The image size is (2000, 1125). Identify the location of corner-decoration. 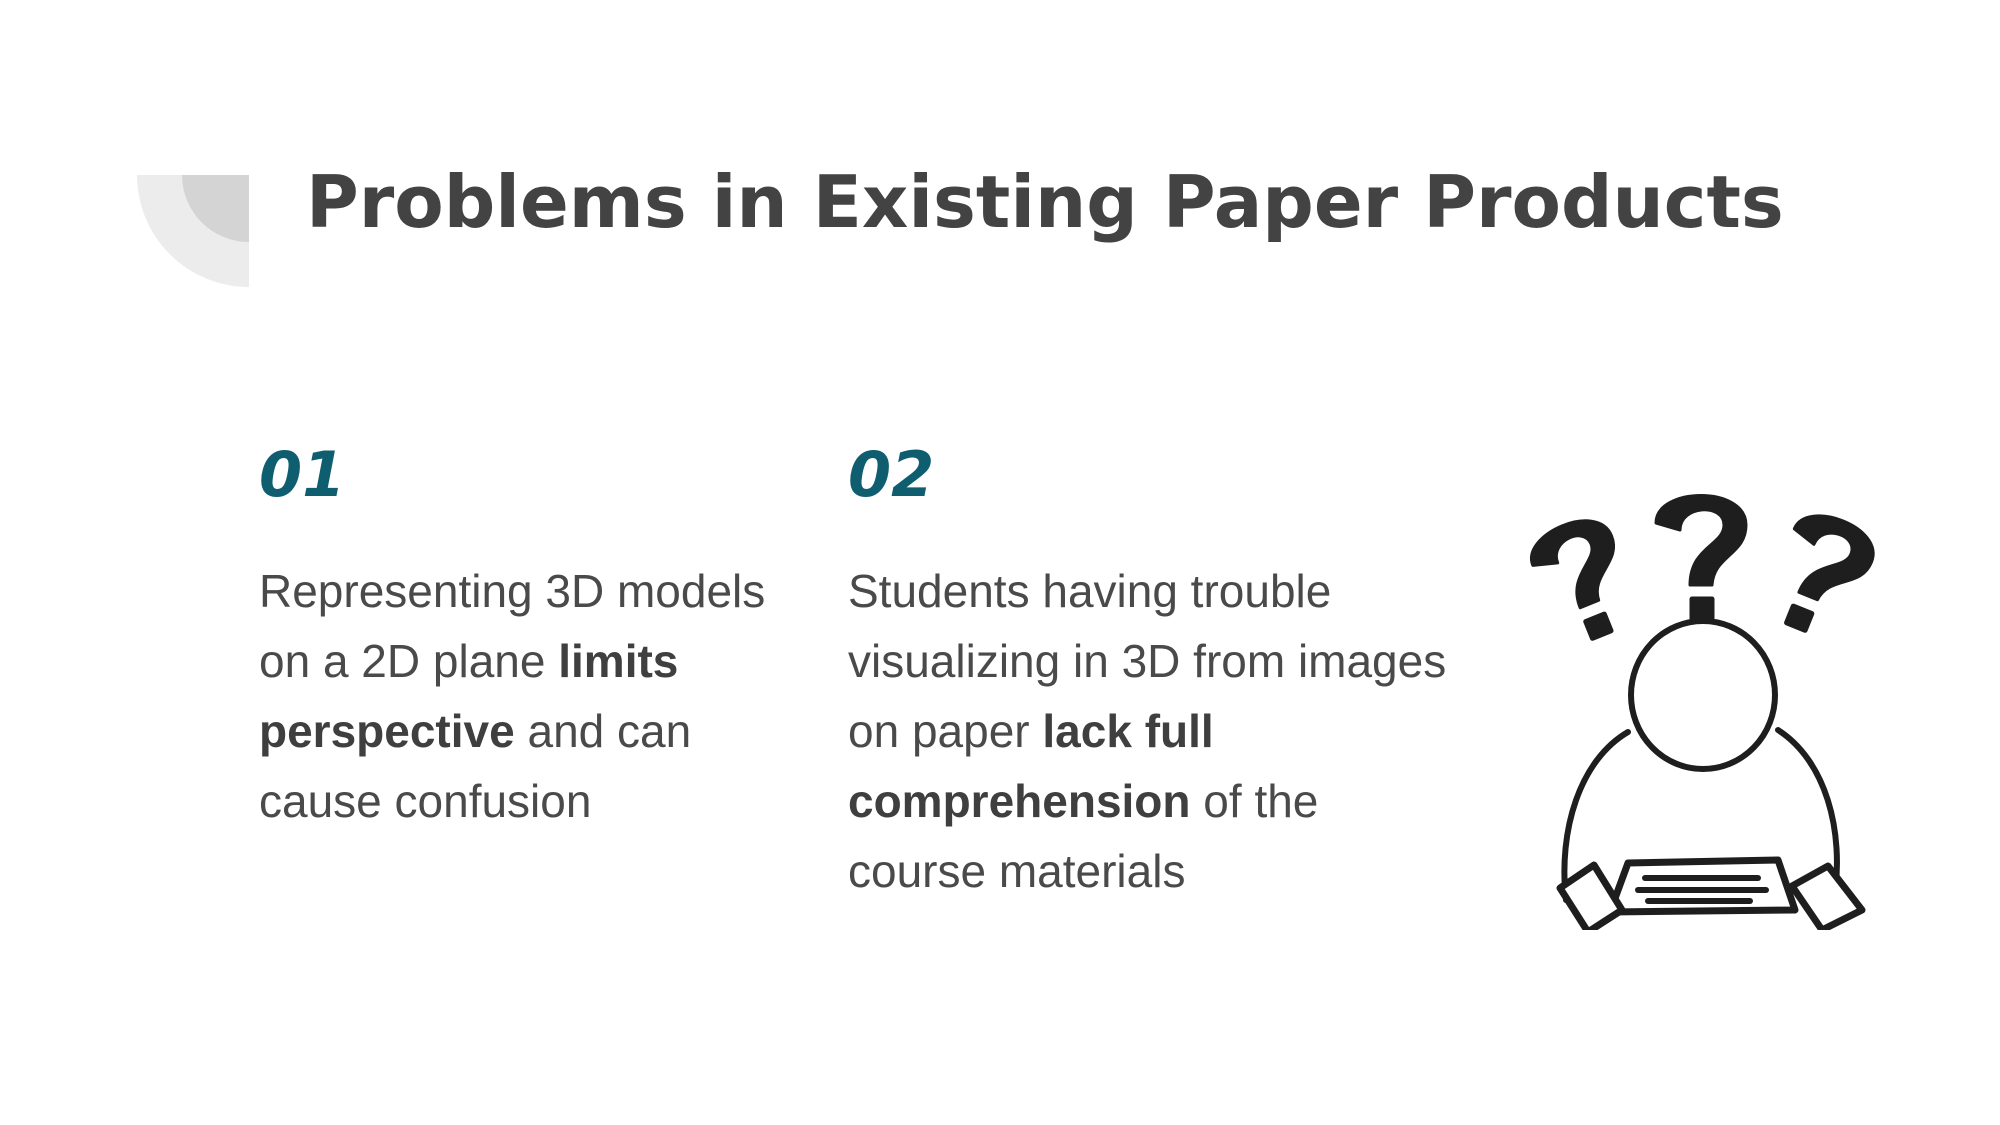
(193, 231).